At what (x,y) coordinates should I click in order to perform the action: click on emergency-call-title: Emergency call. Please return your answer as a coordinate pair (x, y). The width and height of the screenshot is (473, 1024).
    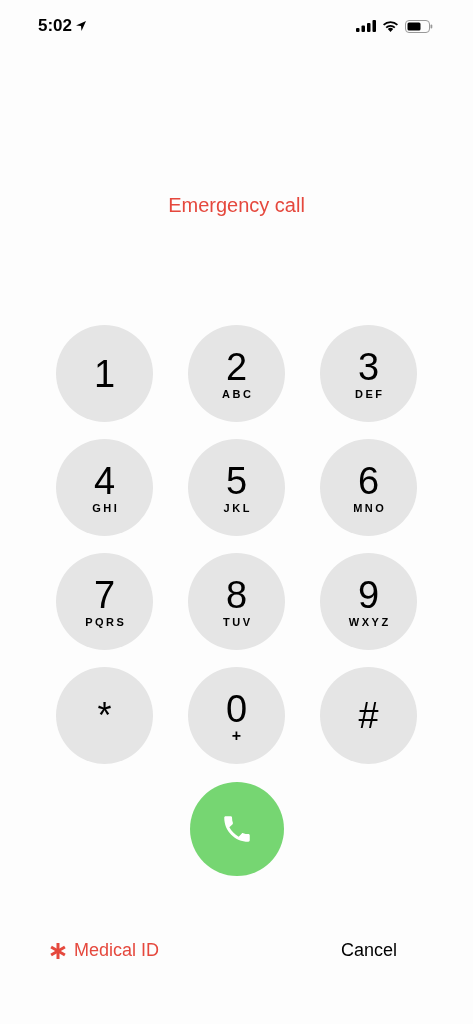
    Looking at the image, I should click on (236, 205).